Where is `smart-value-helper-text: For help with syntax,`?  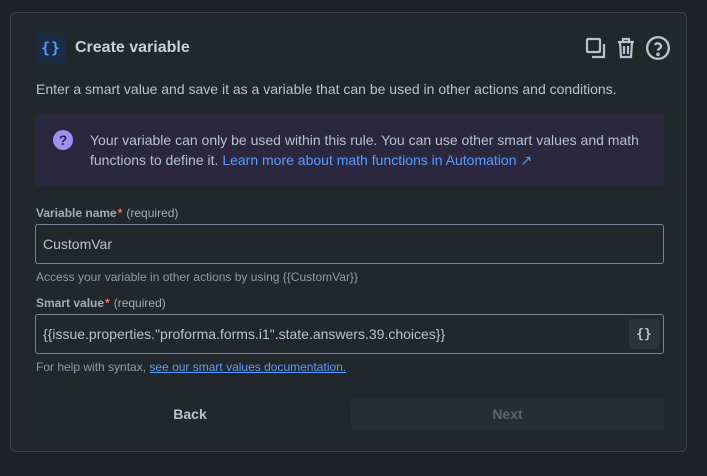
smart-value-helper-text: For help with syntax, is located at coordinates (91, 367).